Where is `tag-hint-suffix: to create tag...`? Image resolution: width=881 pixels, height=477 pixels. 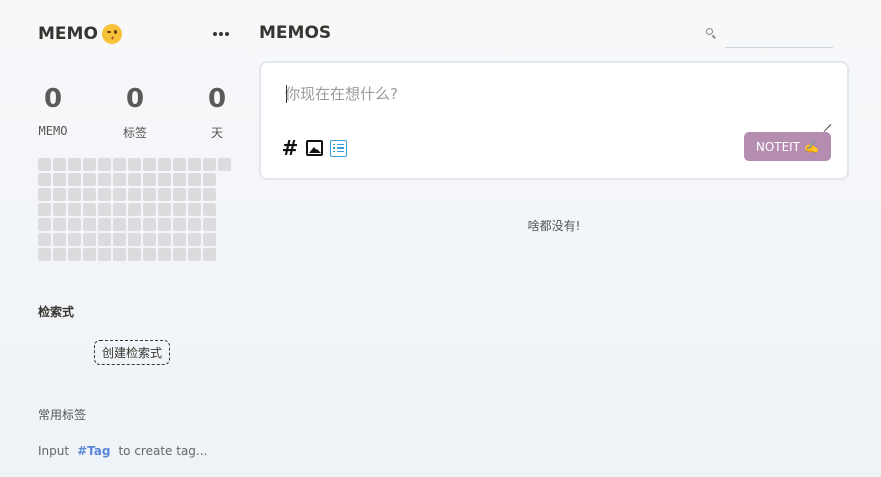 tag-hint-suffix: to create tag... is located at coordinates (163, 451).